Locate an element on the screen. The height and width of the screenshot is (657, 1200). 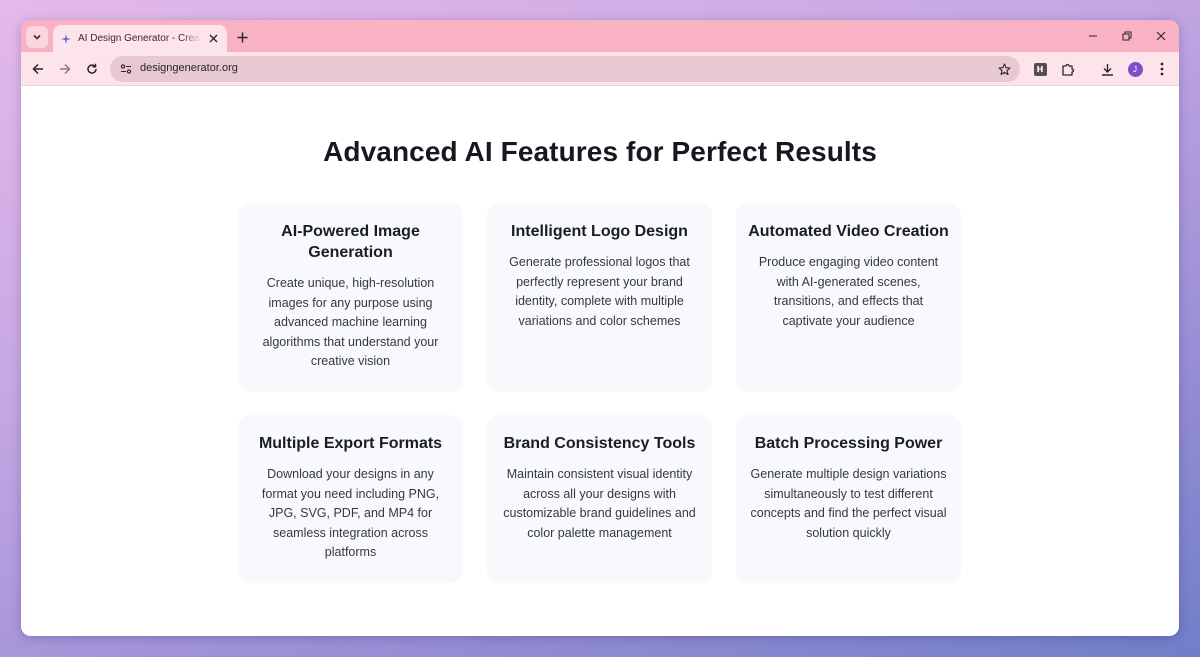
menu-button is located at coordinates (1162, 69).